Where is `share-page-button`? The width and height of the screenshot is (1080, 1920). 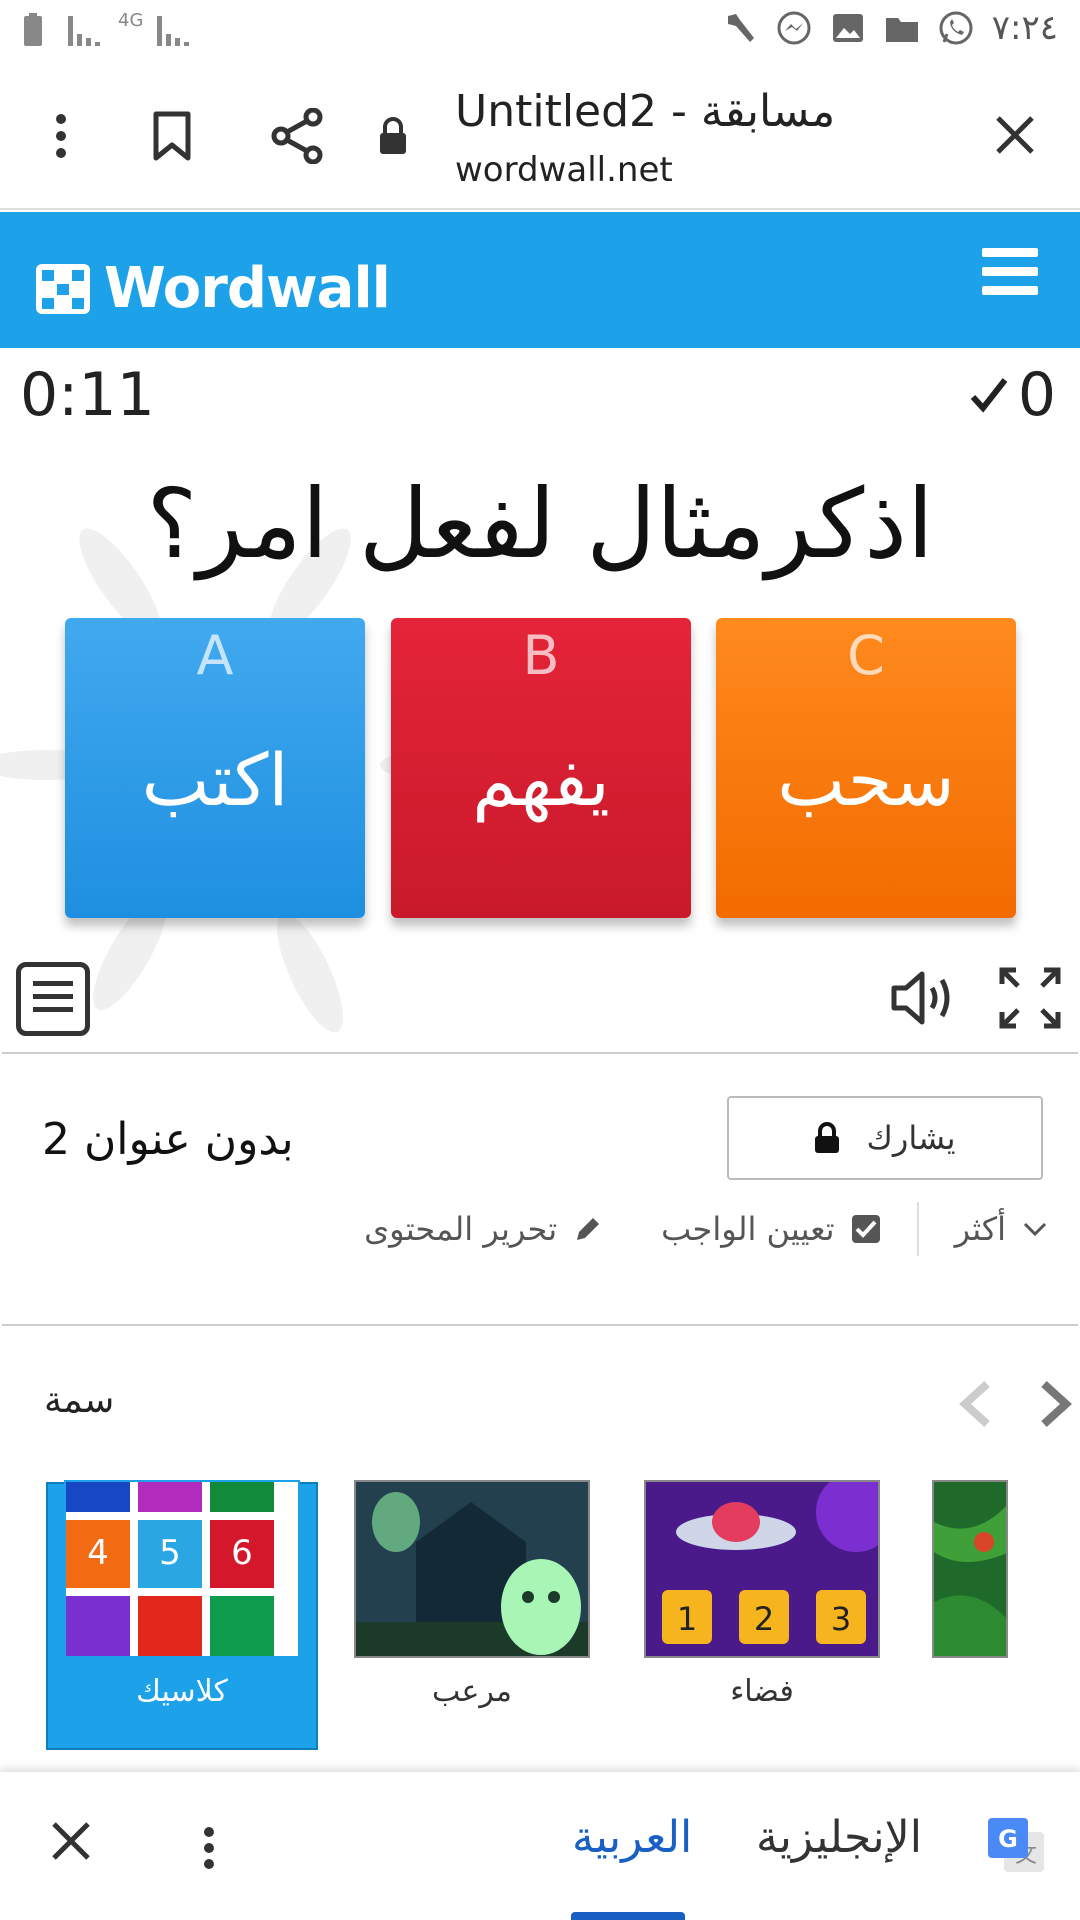 share-page-button is located at coordinates (297, 136).